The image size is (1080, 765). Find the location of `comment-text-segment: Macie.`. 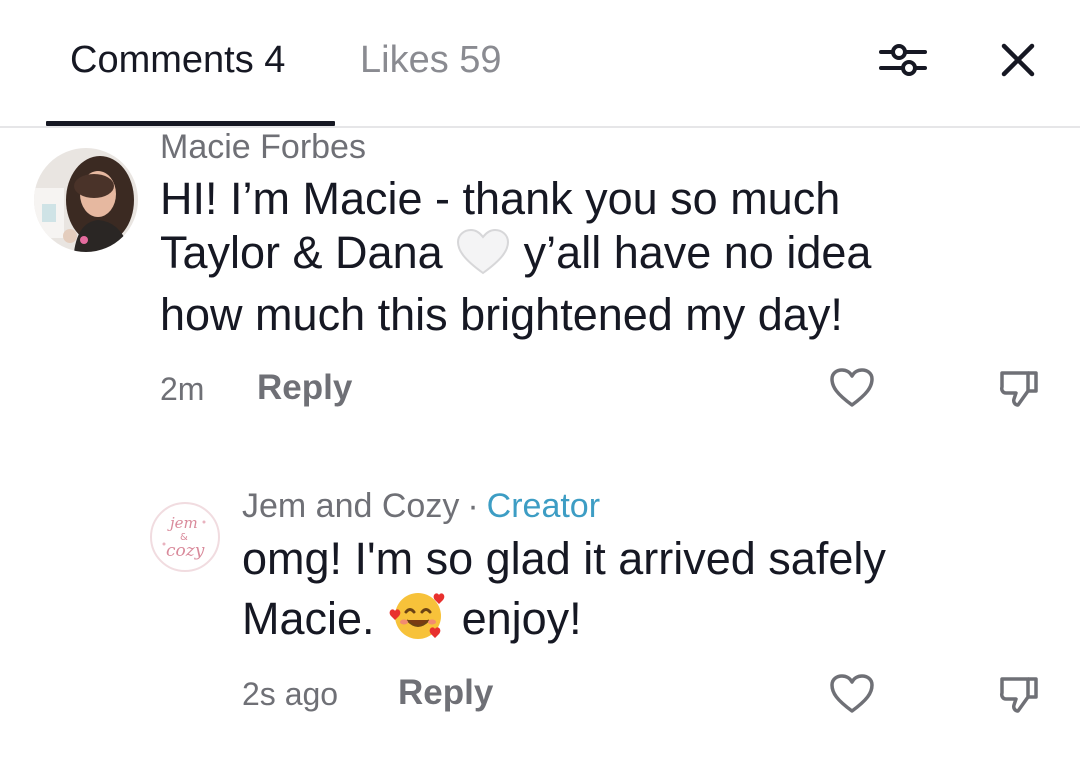

comment-text-segment: Macie. is located at coordinates (308, 618).